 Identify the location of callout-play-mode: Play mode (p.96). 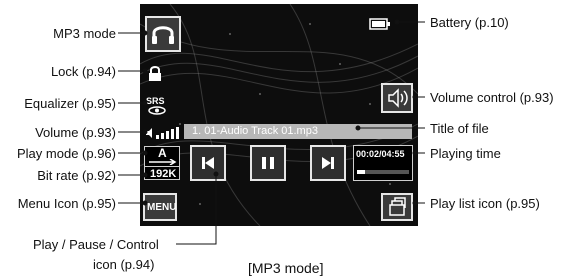
(66, 153).